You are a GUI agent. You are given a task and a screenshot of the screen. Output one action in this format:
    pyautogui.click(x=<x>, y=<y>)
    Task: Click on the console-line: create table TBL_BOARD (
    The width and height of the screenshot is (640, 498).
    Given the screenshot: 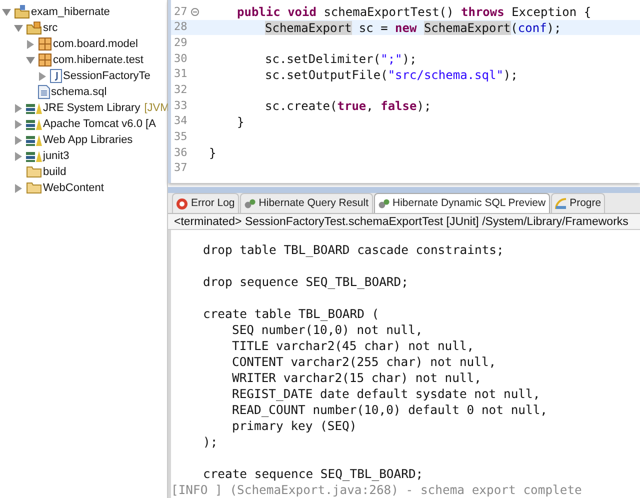 What is the action you would take?
    pyautogui.click(x=291, y=314)
    